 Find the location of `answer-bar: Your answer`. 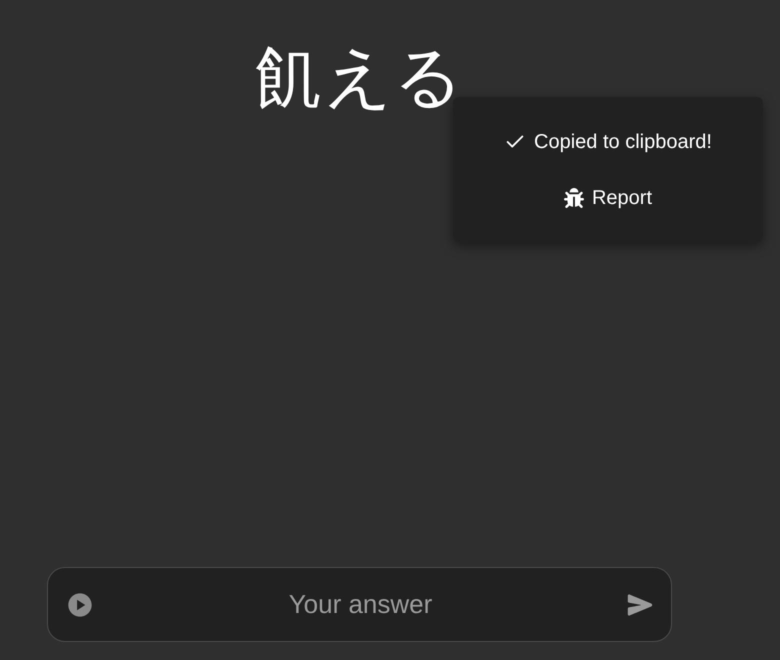

answer-bar: Your answer is located at coordinates (359, 604).